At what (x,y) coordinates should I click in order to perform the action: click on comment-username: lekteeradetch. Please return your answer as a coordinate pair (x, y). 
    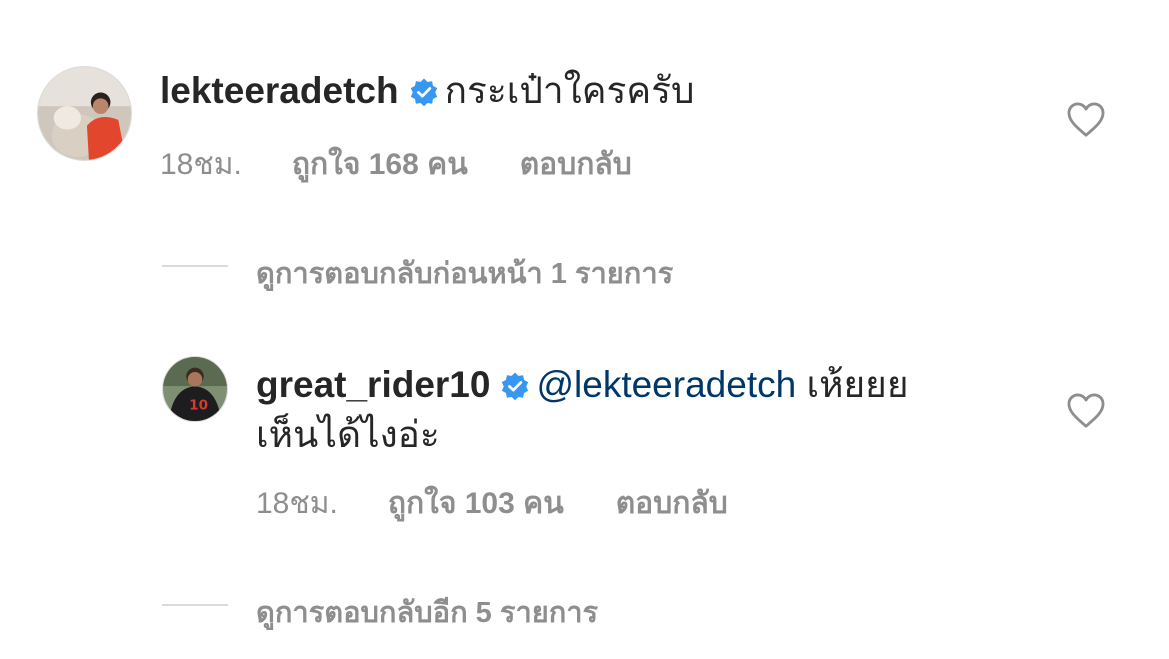
    Looking at the image, I should click on (279, 90).